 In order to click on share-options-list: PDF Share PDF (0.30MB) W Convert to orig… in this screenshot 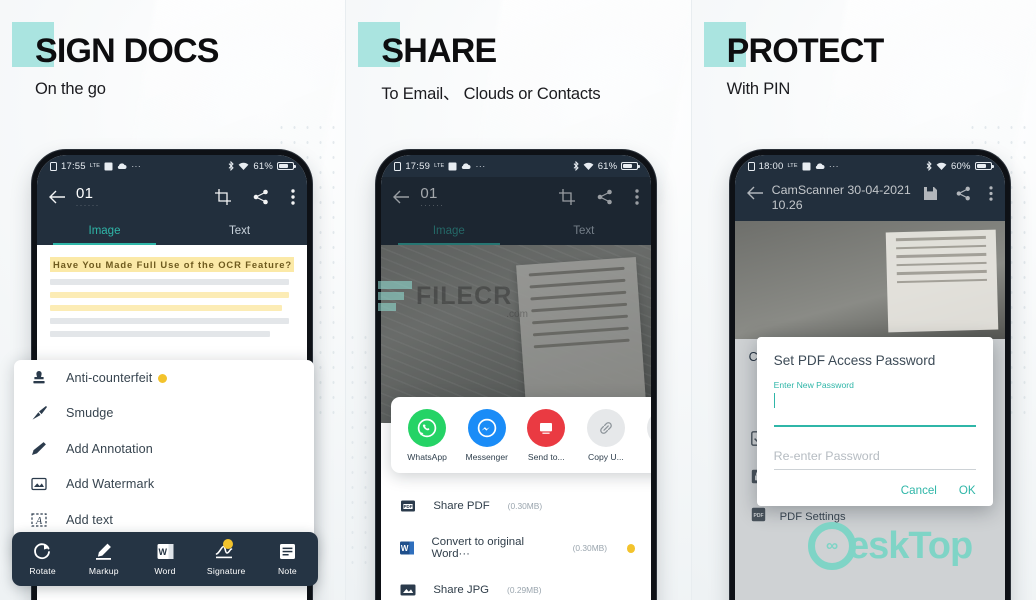, I will do `click(516, 542)`.